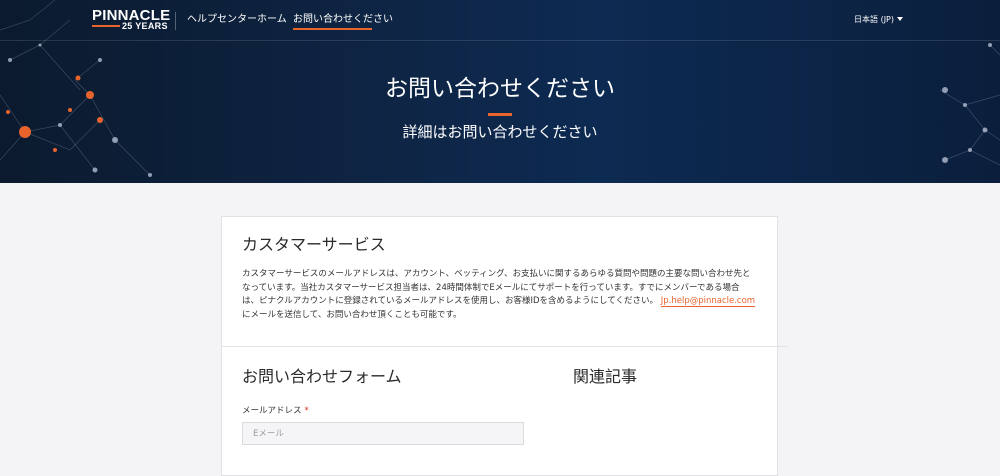 This screenshot has width=1000, height=476. What do you see at coordinates (605, 376) in the screenshot?
I see `related-articles-title: 関連記事` at bounding box center [605, 376].